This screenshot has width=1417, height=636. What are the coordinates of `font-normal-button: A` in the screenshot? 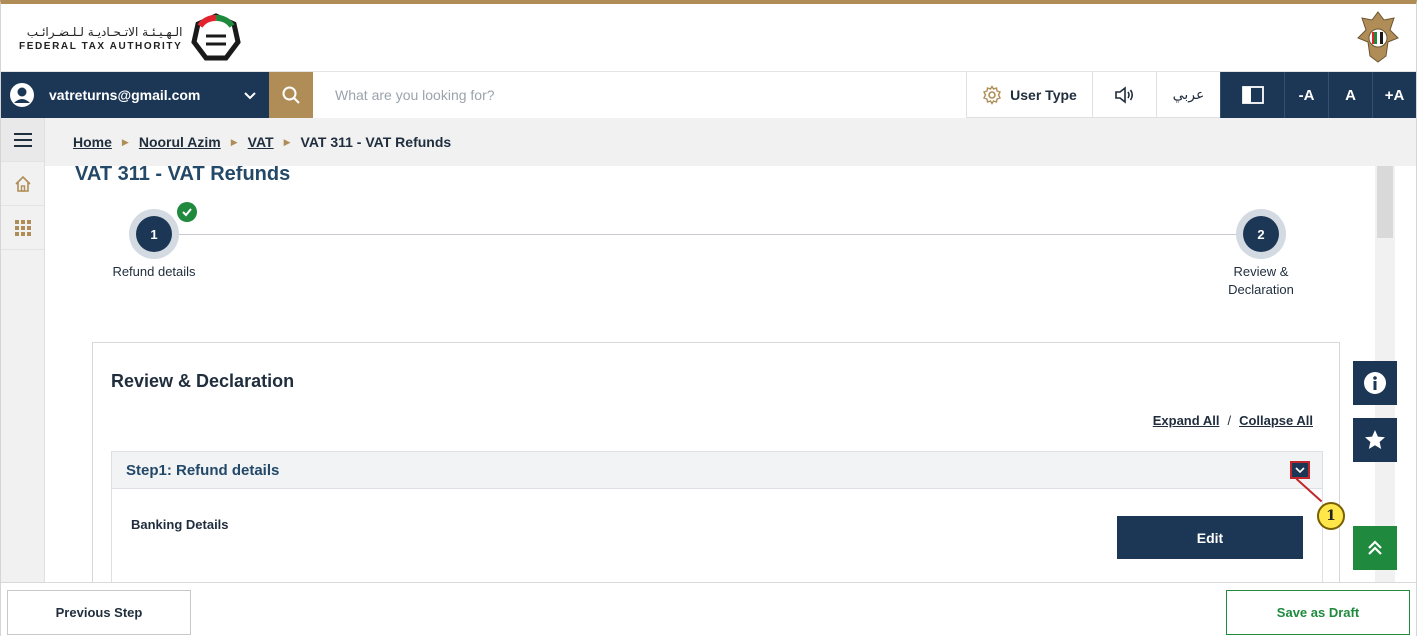 It's located at (1350, 95).